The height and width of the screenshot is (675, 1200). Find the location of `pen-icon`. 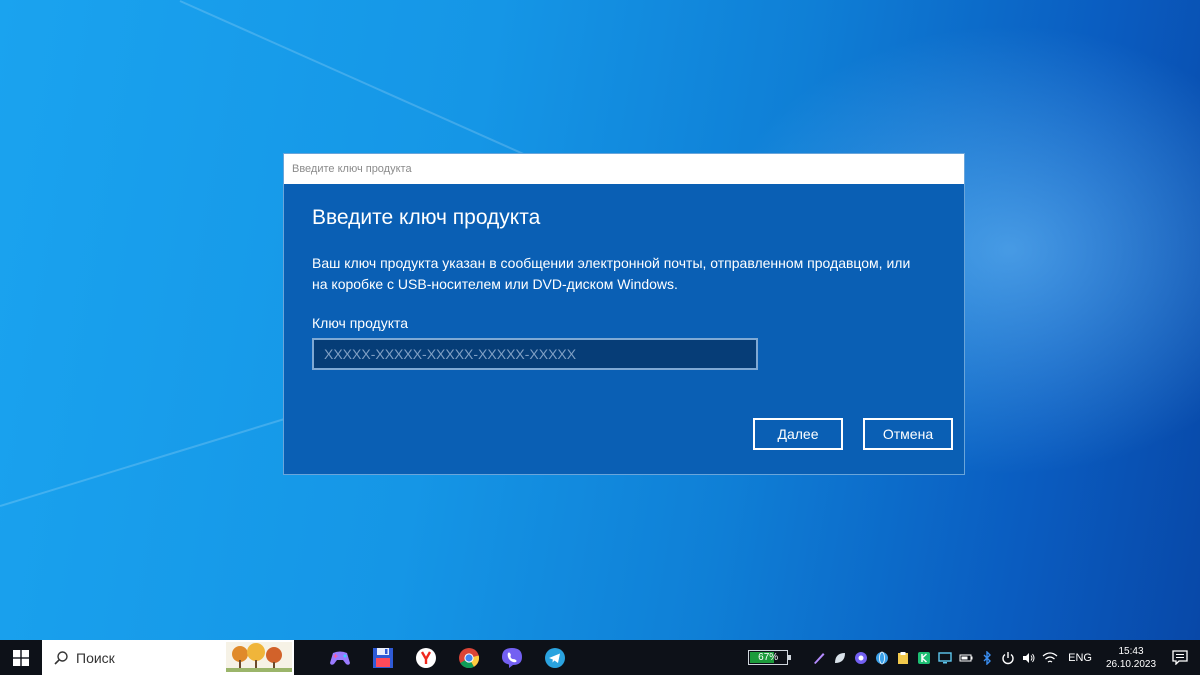

pen-icon is located at coordinates (819, 658).